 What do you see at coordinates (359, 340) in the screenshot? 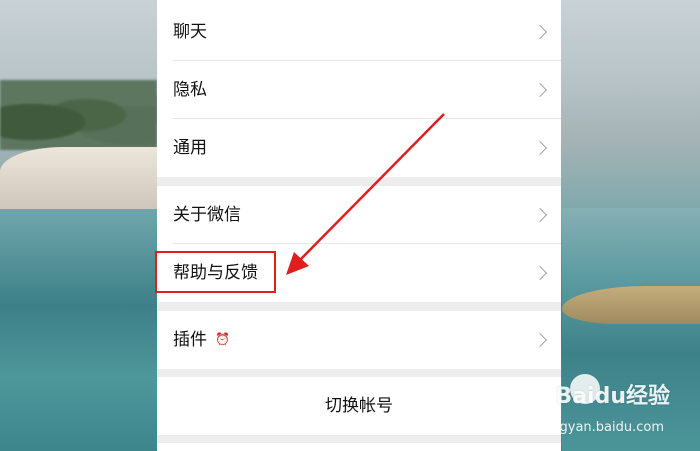
I see `settings-item-plugins: 插件 ⏰` at bounding box center [359, 340].